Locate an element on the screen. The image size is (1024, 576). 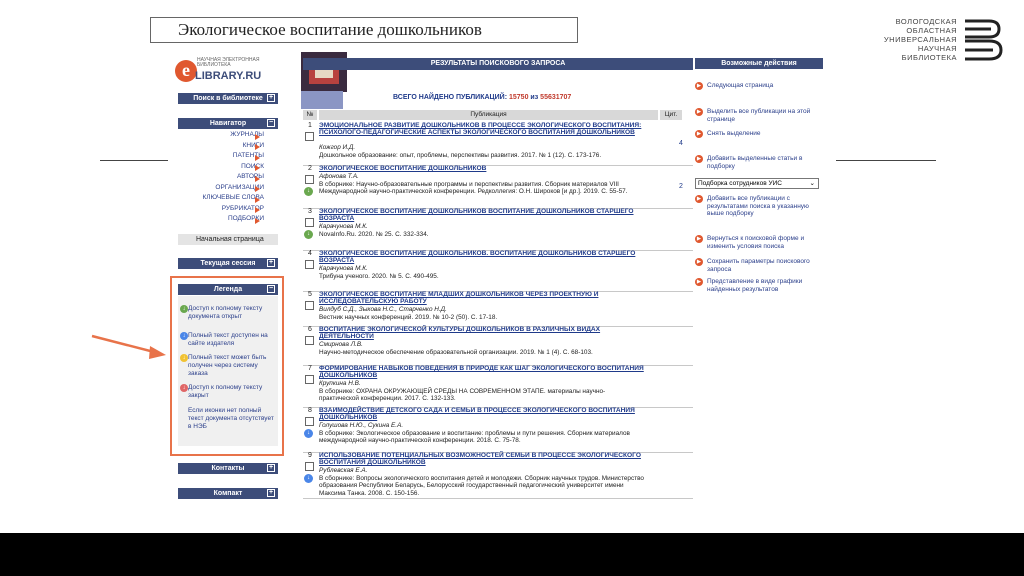
col-citations: Цит. is located at coordinates (671, 115).